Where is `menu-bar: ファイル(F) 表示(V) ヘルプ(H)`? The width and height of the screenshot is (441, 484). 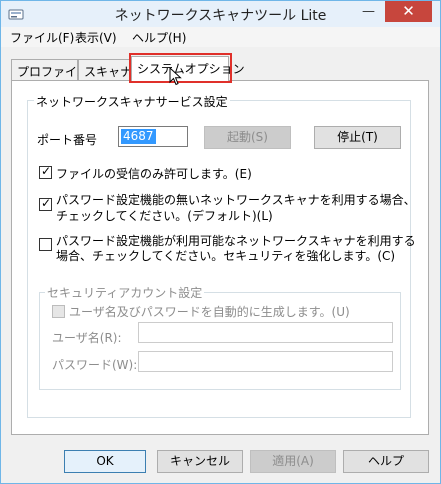
menu-bar: ファイル(F) 表示(V) ヘルプ(H) is located at coordinates (220, 37).